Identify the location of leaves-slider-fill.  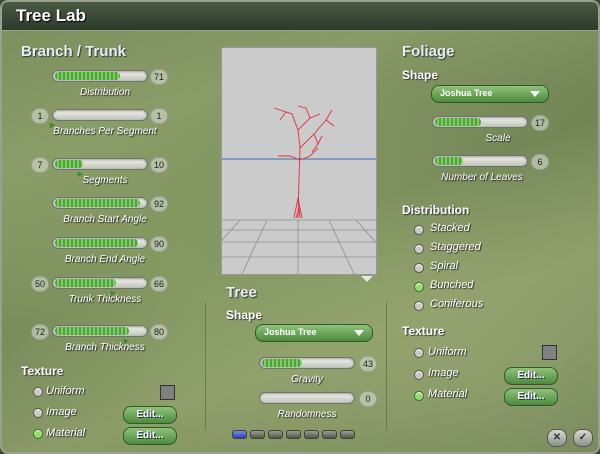
(449, 161).